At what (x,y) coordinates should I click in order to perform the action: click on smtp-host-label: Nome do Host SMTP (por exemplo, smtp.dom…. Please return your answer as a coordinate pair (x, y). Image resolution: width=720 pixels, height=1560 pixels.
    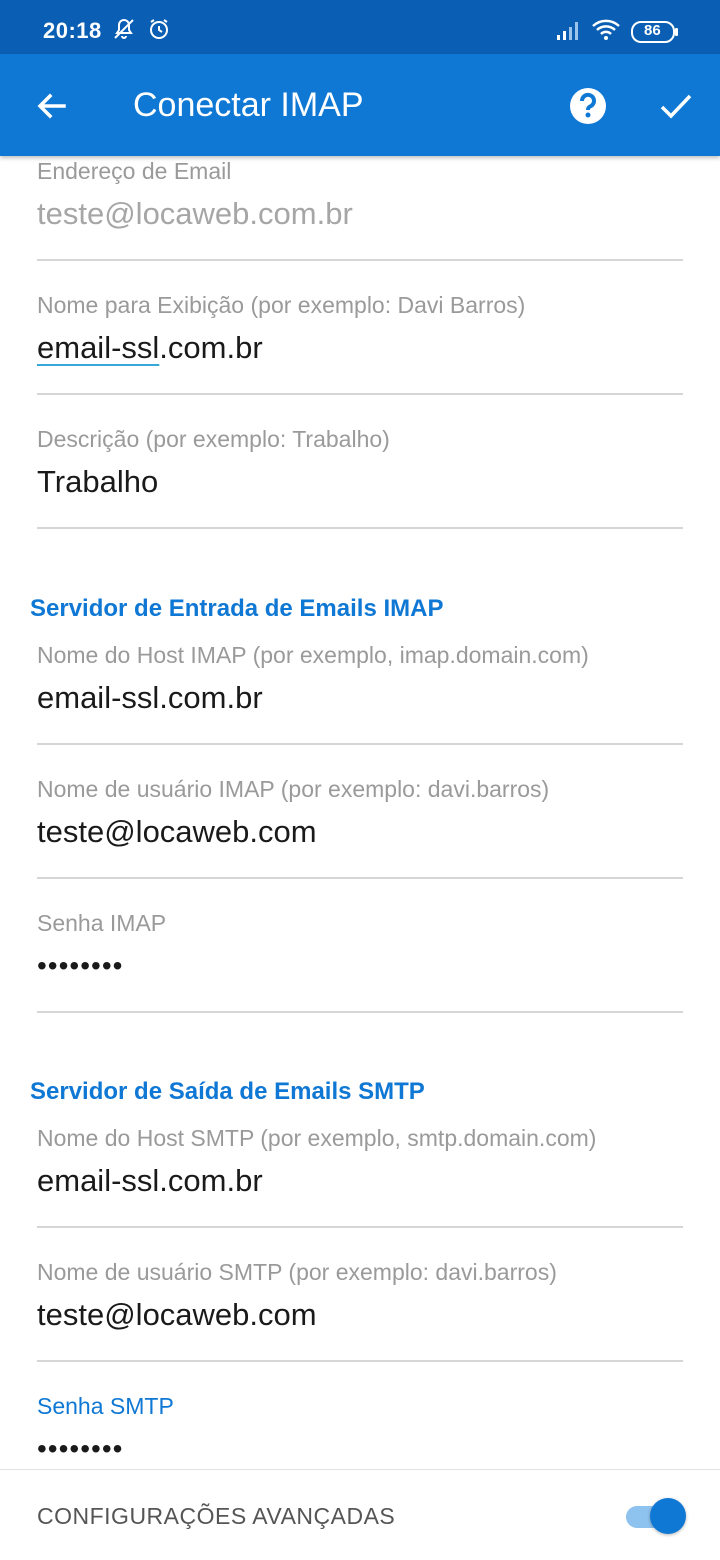
    Looking at the image, I should click on (317, 1138).